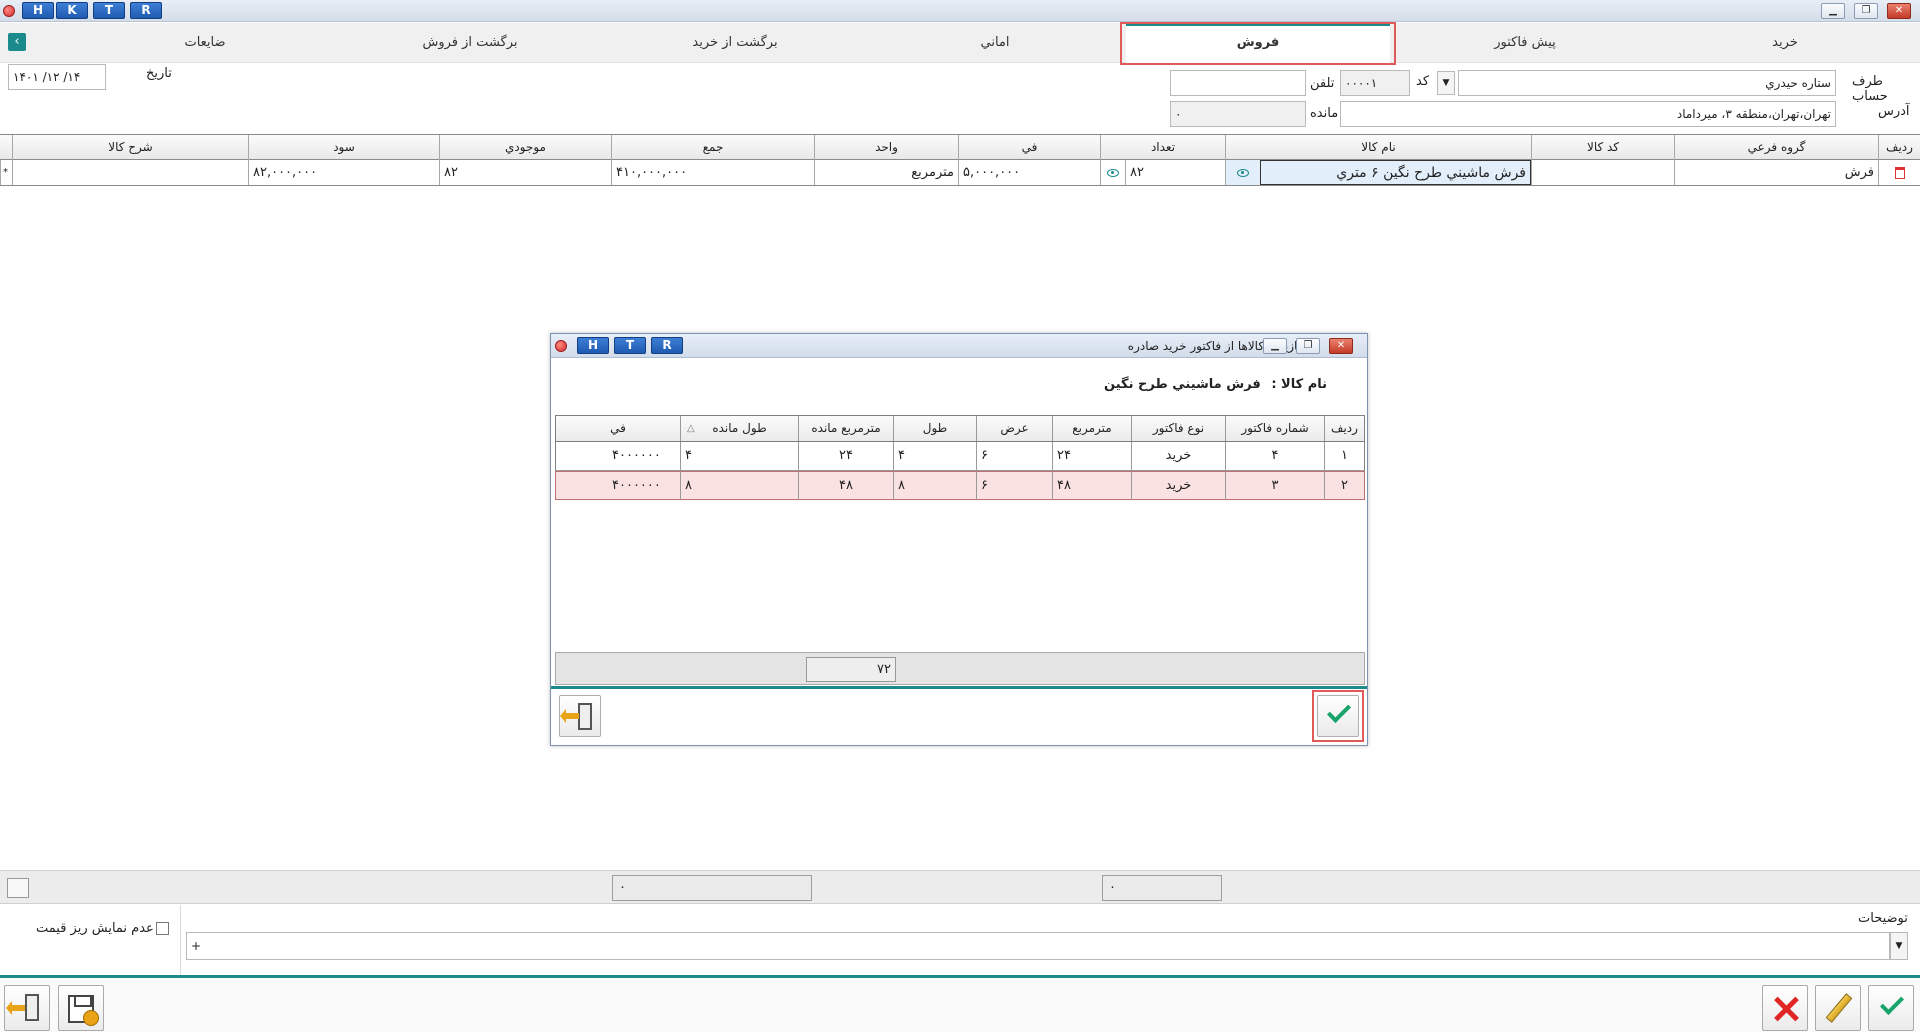  I want to click on cell-total: ۴۱۰,۰۰۰,۰۰۰, so click(712, 172).